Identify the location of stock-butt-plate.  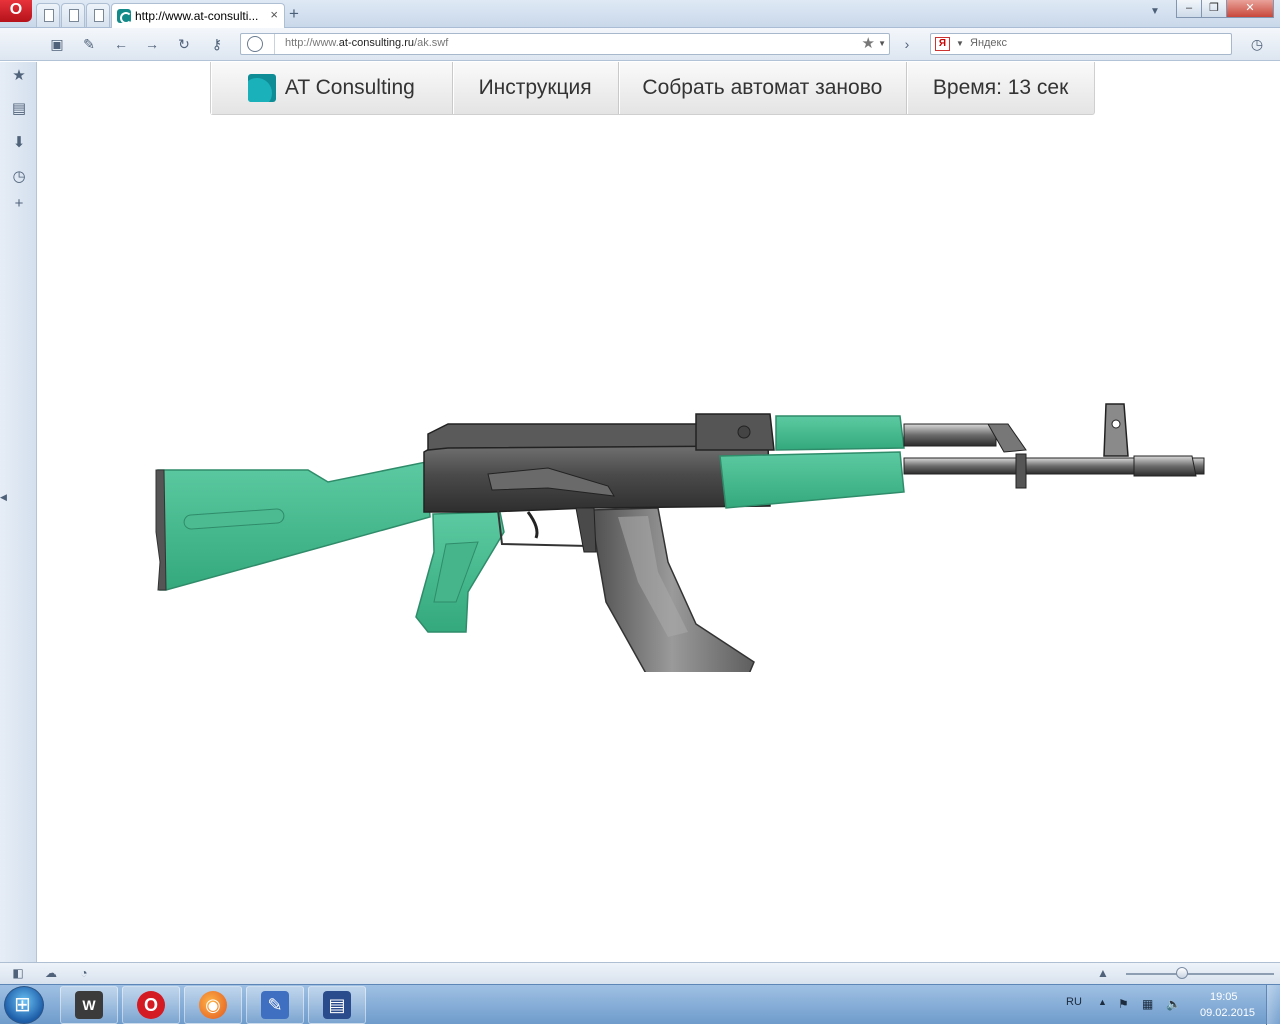
(161, 530).